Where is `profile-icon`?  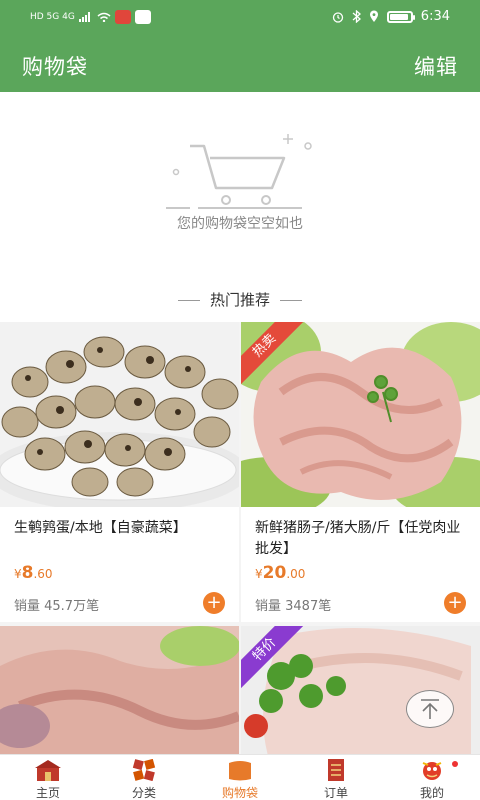
profile-icon is located at coordinates (432, 771).